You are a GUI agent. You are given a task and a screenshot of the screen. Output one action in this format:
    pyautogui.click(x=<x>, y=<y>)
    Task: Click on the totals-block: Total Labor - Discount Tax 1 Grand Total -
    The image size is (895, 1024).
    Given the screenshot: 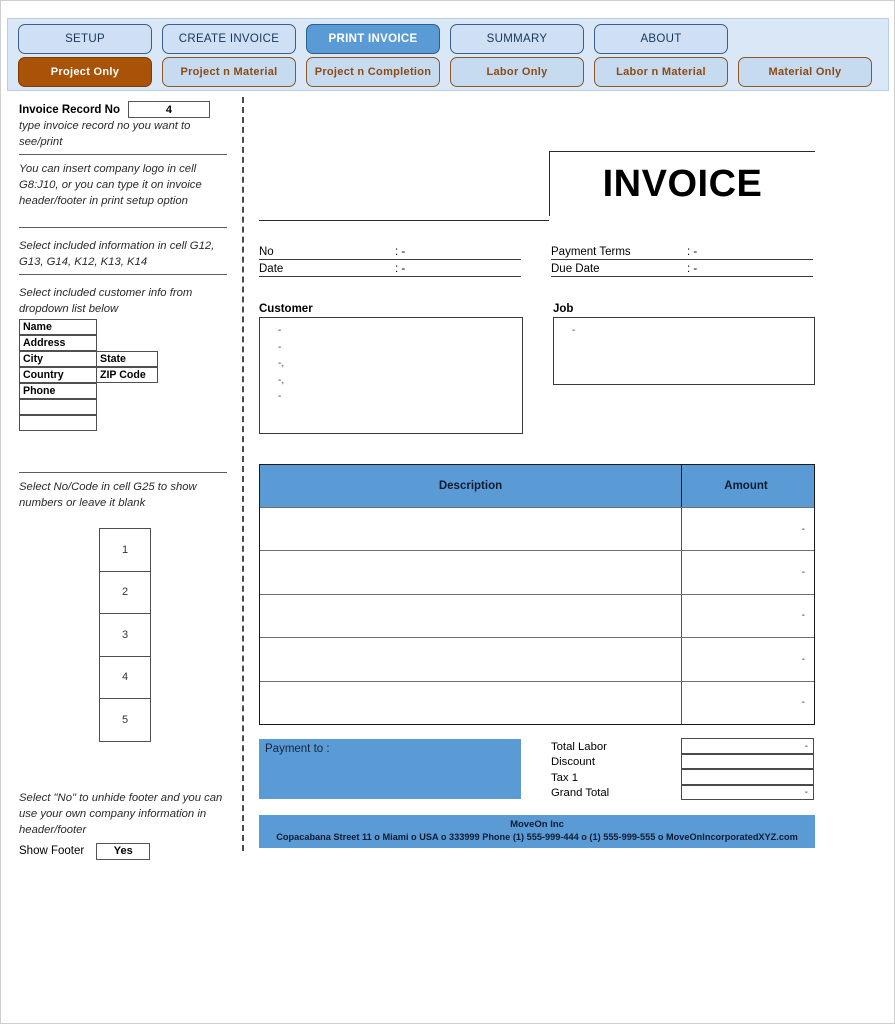 What is the action you would take?
    pyautogui.click(x=683, y=769)
    